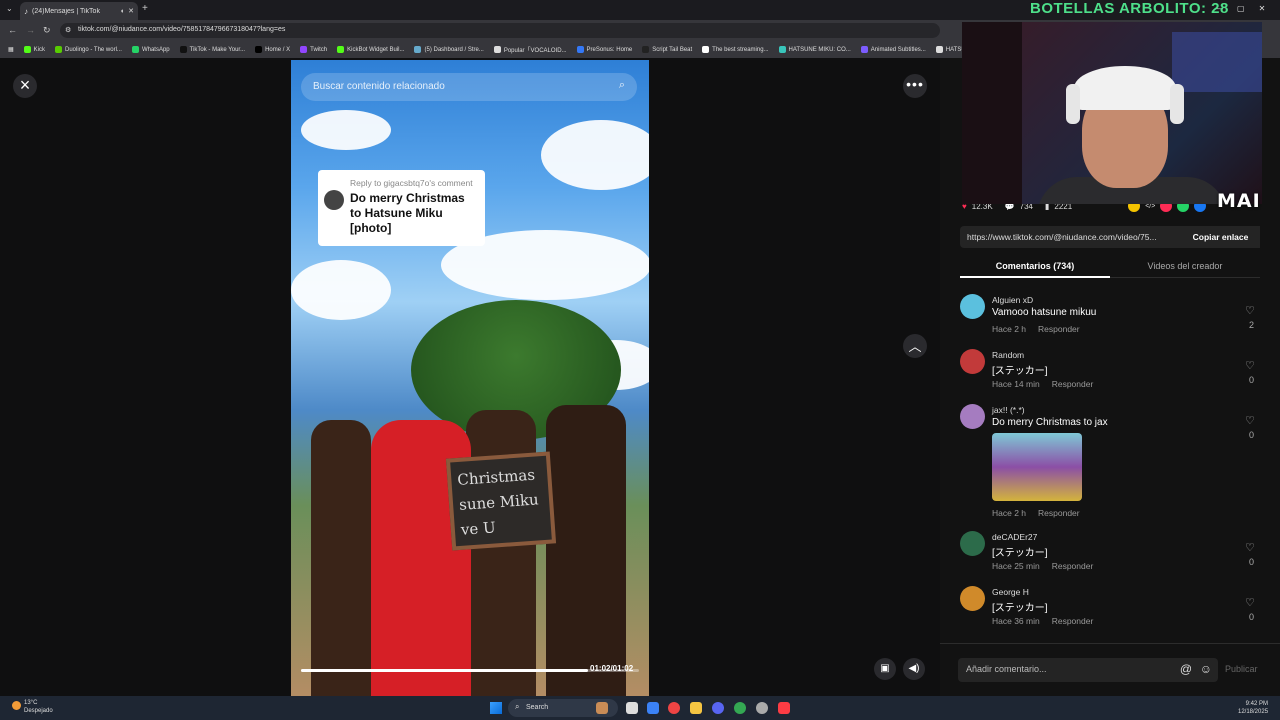 This screenshot has height=720, width=1280. I want to click on comment-text: [ステッカー], so click(1020, 553).